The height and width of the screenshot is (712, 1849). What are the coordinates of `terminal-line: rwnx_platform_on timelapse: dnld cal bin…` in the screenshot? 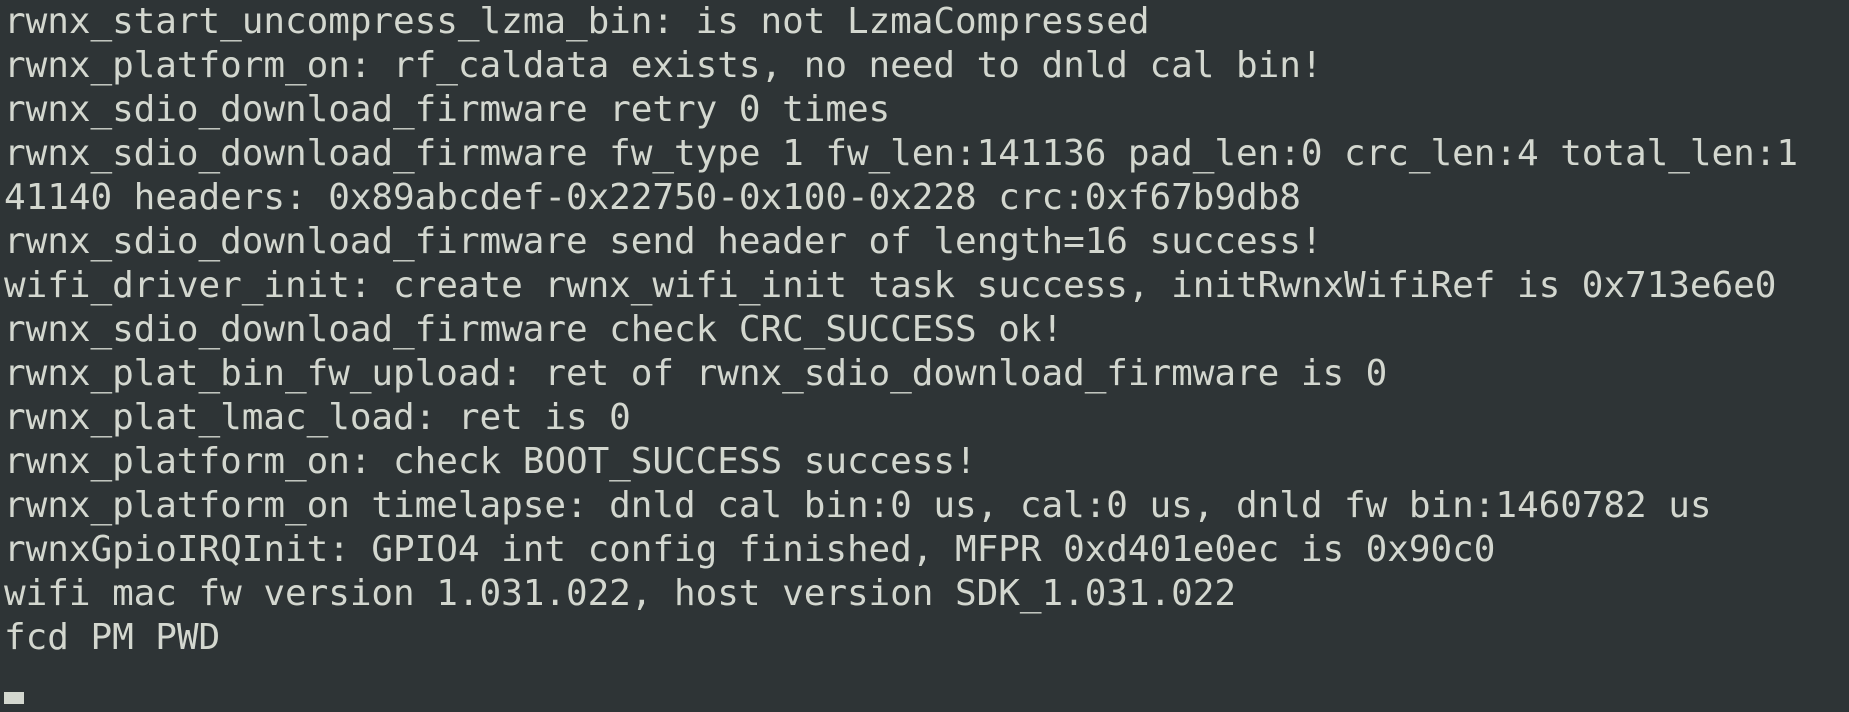 It's located at (858, 505).